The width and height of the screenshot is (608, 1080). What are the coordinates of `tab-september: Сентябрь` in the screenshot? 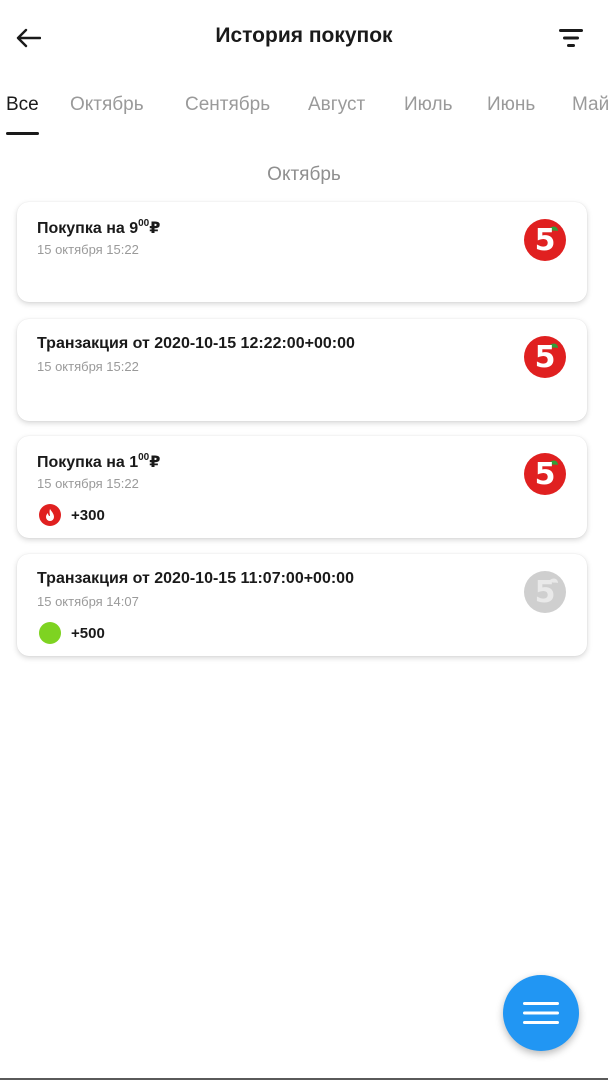 It's located at (227, 105).